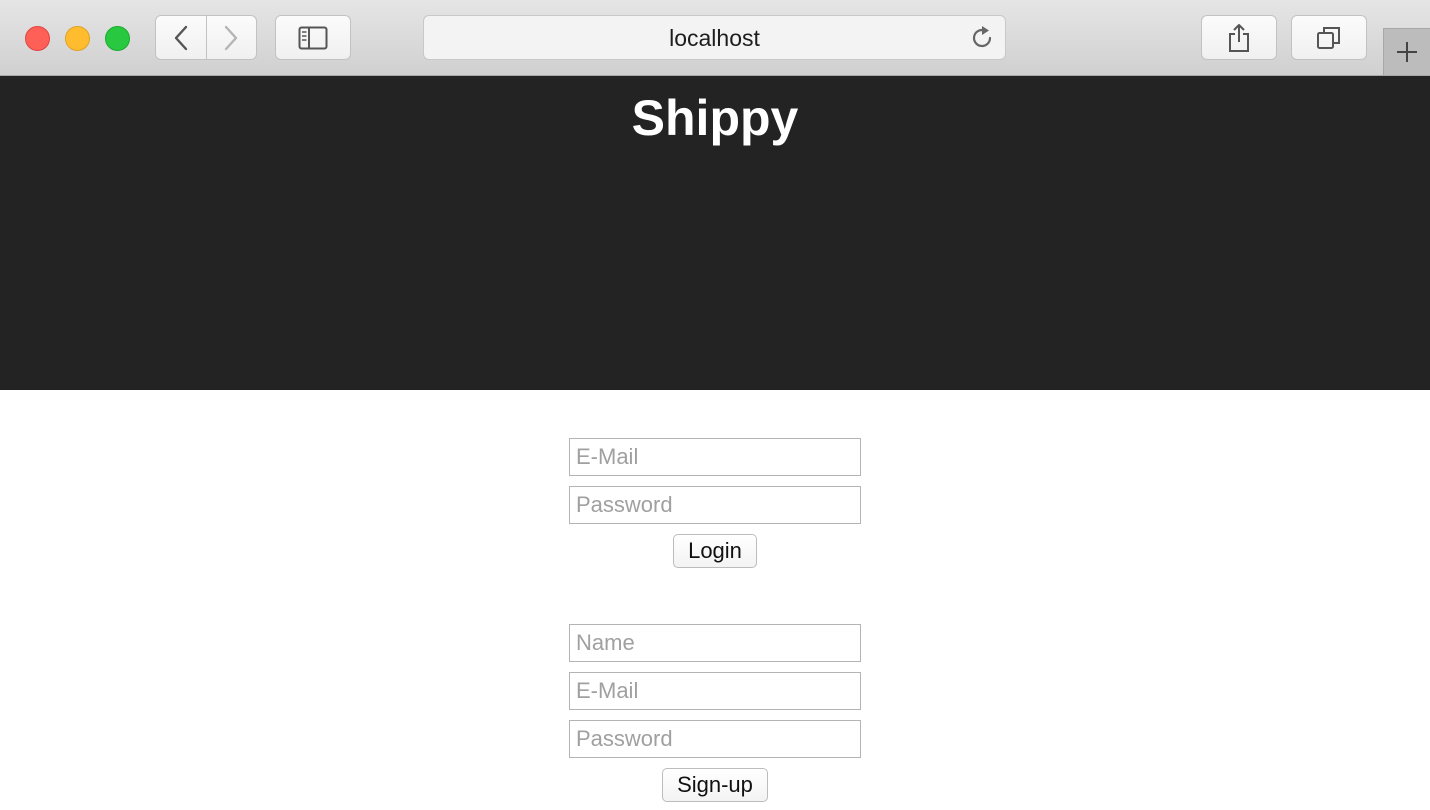 This screenshot has height=810, width=1430. I want to click on signup-email-field, so click(715, 691).